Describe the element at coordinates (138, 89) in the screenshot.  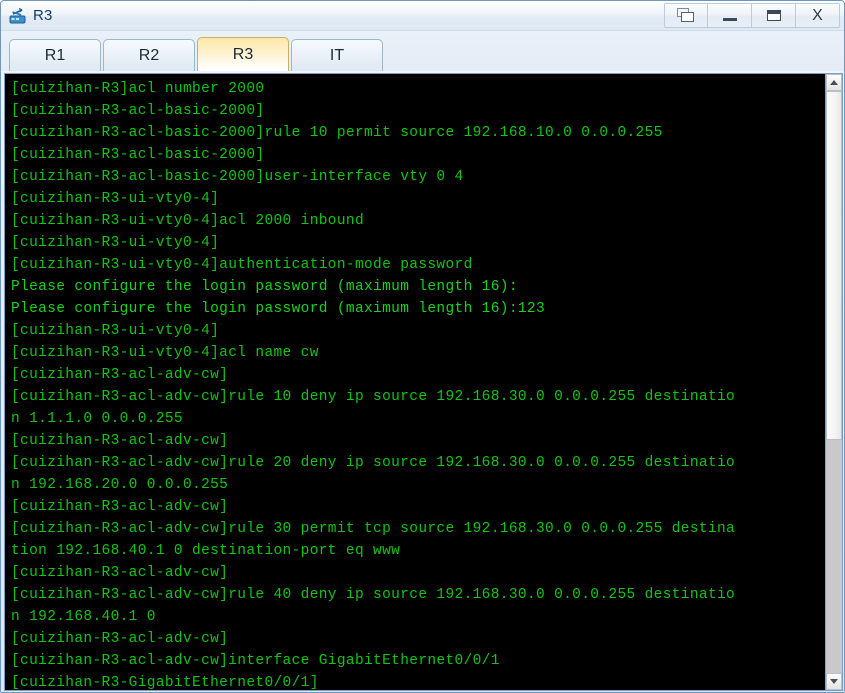
I see `terminal-line: [cuizihan-R3]acl number 2000` at that location.